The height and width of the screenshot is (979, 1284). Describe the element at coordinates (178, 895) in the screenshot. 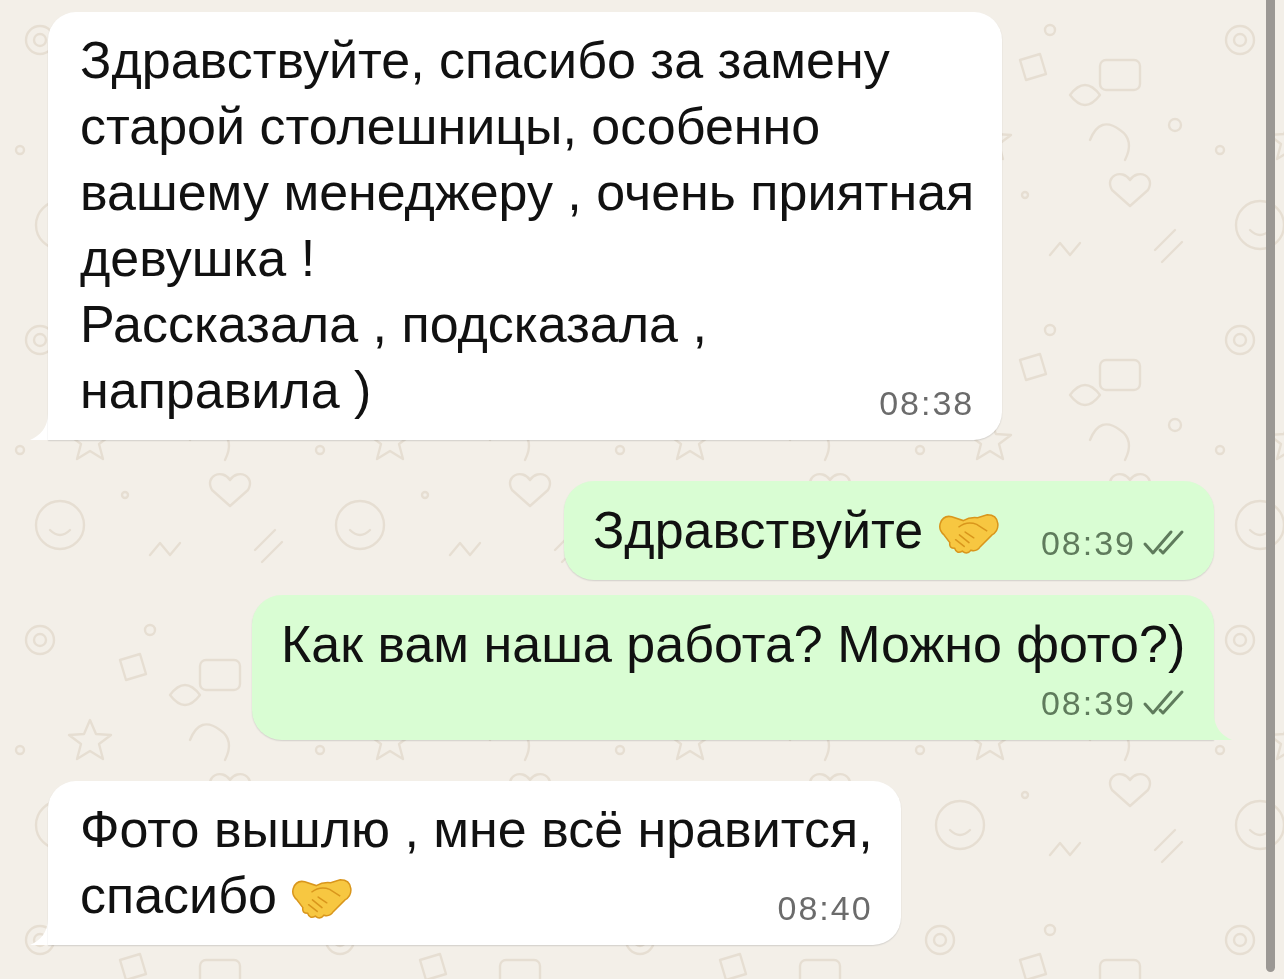

I see `message-text: спасибо` at that location.